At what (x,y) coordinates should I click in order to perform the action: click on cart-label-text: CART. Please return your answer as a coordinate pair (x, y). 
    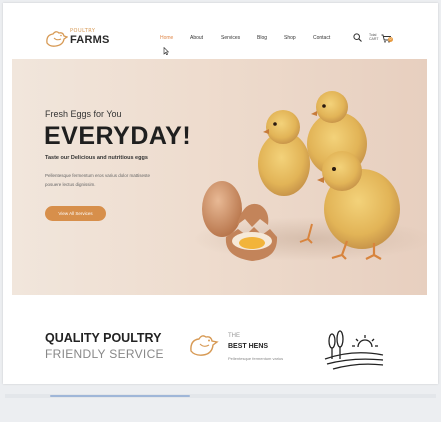
    Looking at the image, I should click on (374, 39).